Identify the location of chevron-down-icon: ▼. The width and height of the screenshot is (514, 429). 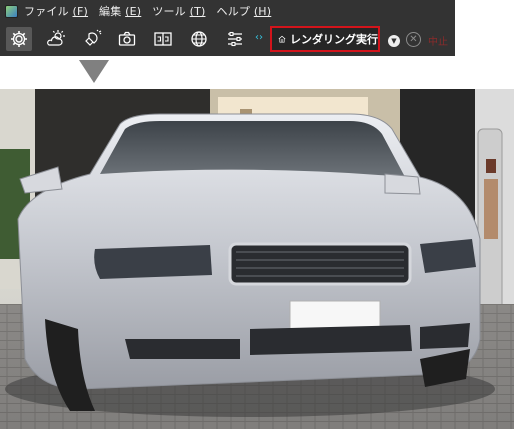
(394, 40).